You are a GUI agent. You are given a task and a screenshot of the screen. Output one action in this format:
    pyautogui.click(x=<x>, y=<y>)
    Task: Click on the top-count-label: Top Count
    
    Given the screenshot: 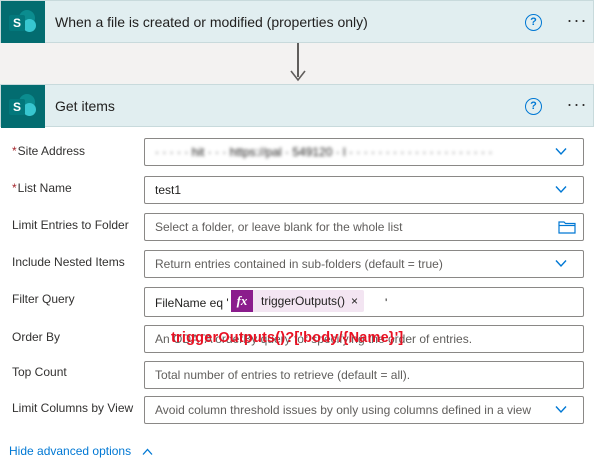 What is the action you would take?
    pyautogui.click(x=39, y=372)
    